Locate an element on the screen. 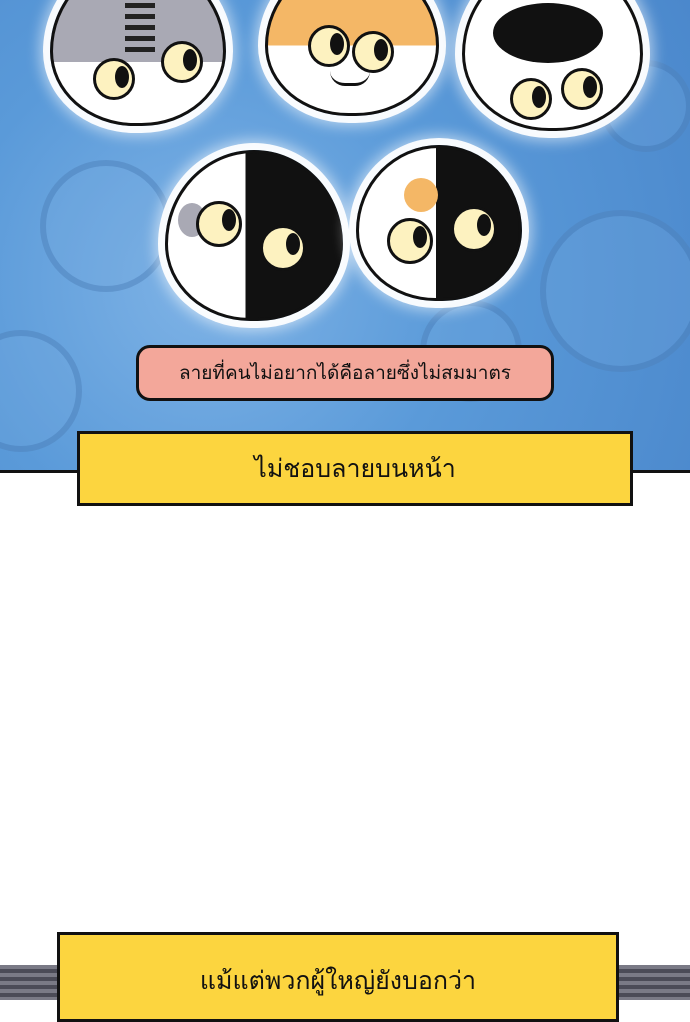  caption-box-bottom: แม้แต่พวกผู้ใหญ่ยังบอกว่า is located at coordinates (338, 977).